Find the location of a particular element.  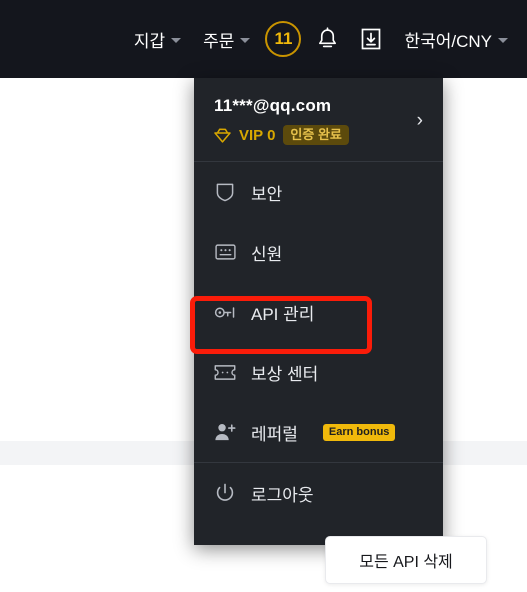

download-button is located at coordinates (371, 39).